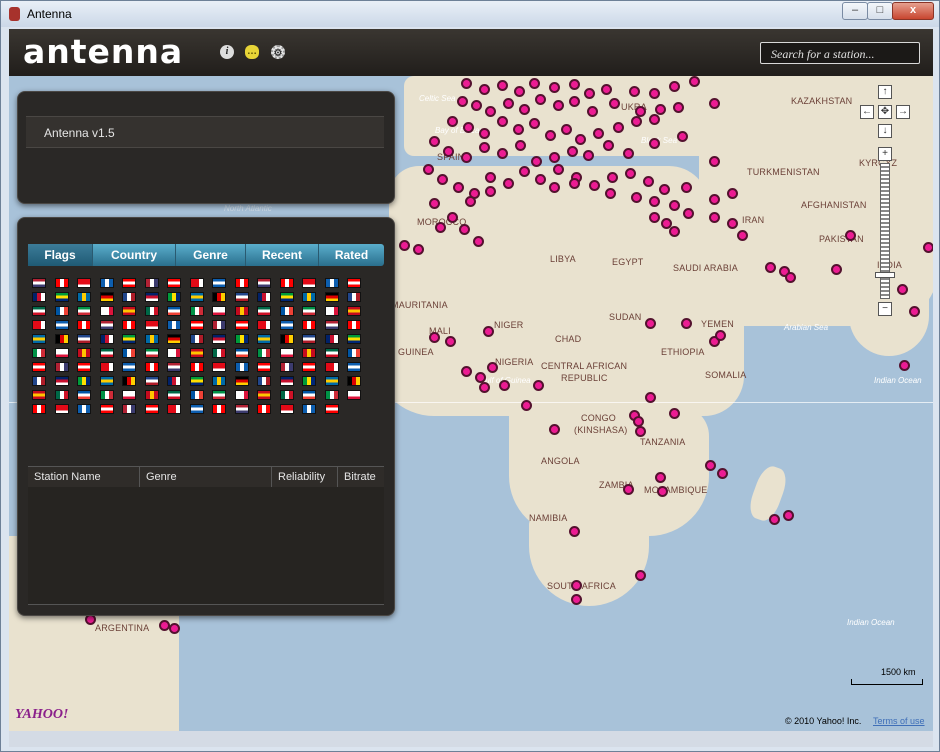  I want to click on close-button: x, so click(913, 11).